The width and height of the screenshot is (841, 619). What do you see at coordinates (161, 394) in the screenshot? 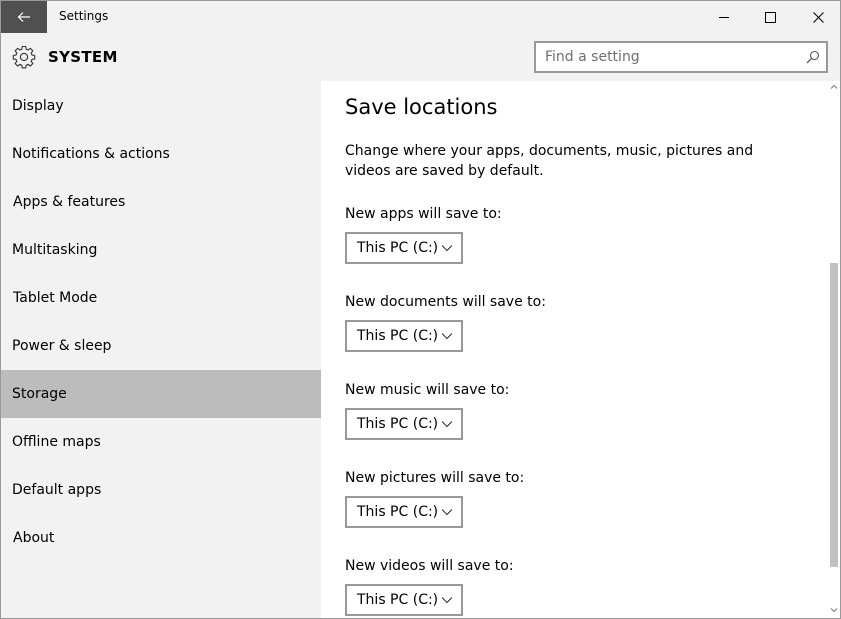
I see `sidebar-item-storage: Storage` at bounding box center [161, 394].